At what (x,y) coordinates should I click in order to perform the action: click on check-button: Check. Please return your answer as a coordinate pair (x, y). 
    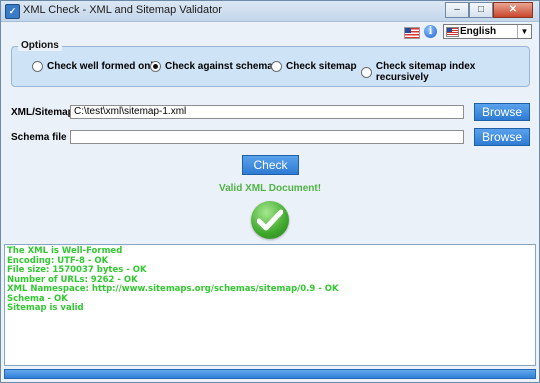
    Looking at the image, I should click on (270, 165).